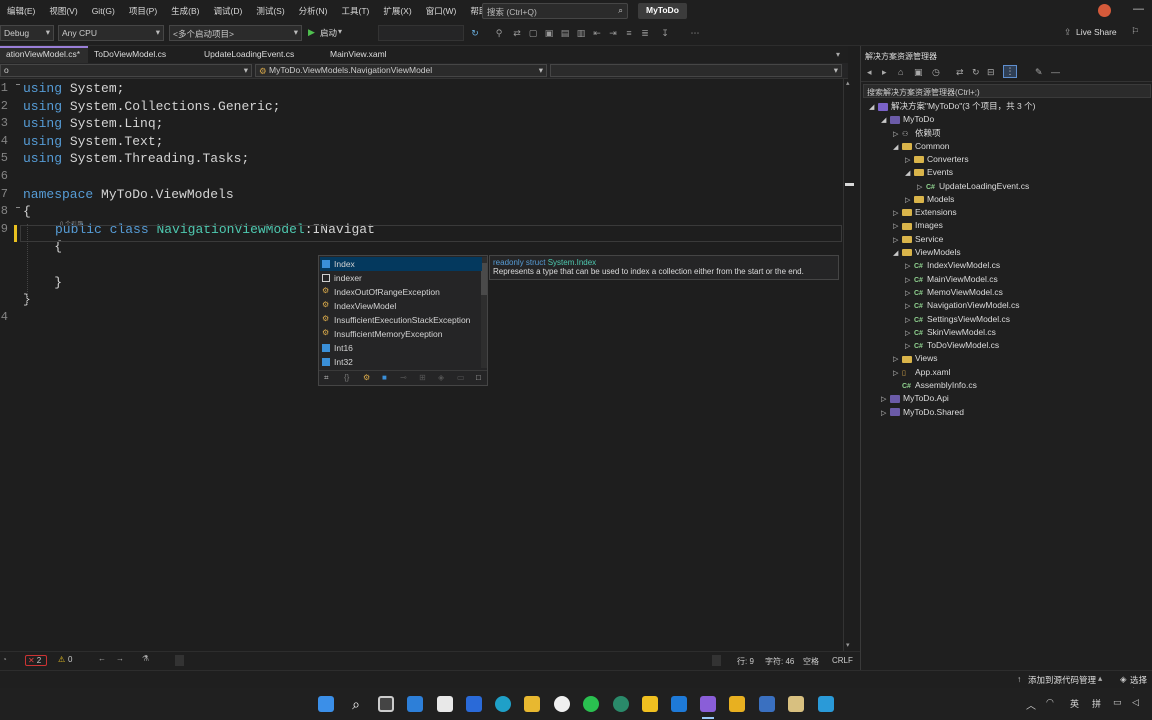 The height and width of the screenshot is (720, 1152). Describe the element at coordinates (533, 33) in the screenshot. I see `bookmark-icon: ▢` at that location.